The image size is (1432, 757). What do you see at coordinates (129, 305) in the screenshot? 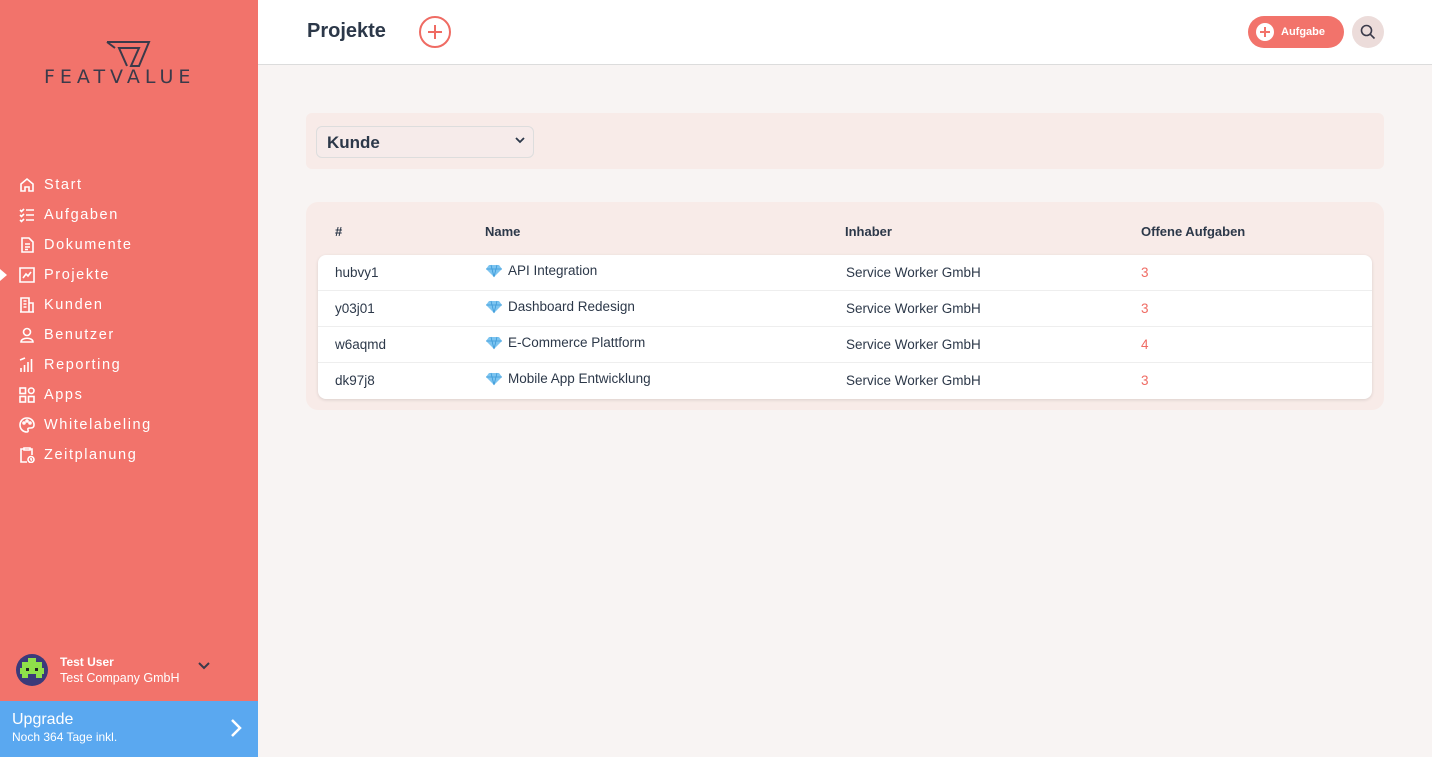
I see `sidebar-item-kunden: Kunden` at bounding box center [129, 305].